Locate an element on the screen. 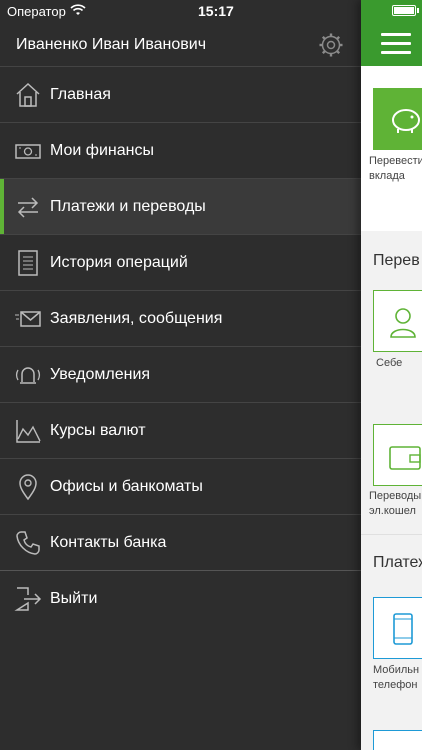  tile-self is located at coordinates (397, 321).